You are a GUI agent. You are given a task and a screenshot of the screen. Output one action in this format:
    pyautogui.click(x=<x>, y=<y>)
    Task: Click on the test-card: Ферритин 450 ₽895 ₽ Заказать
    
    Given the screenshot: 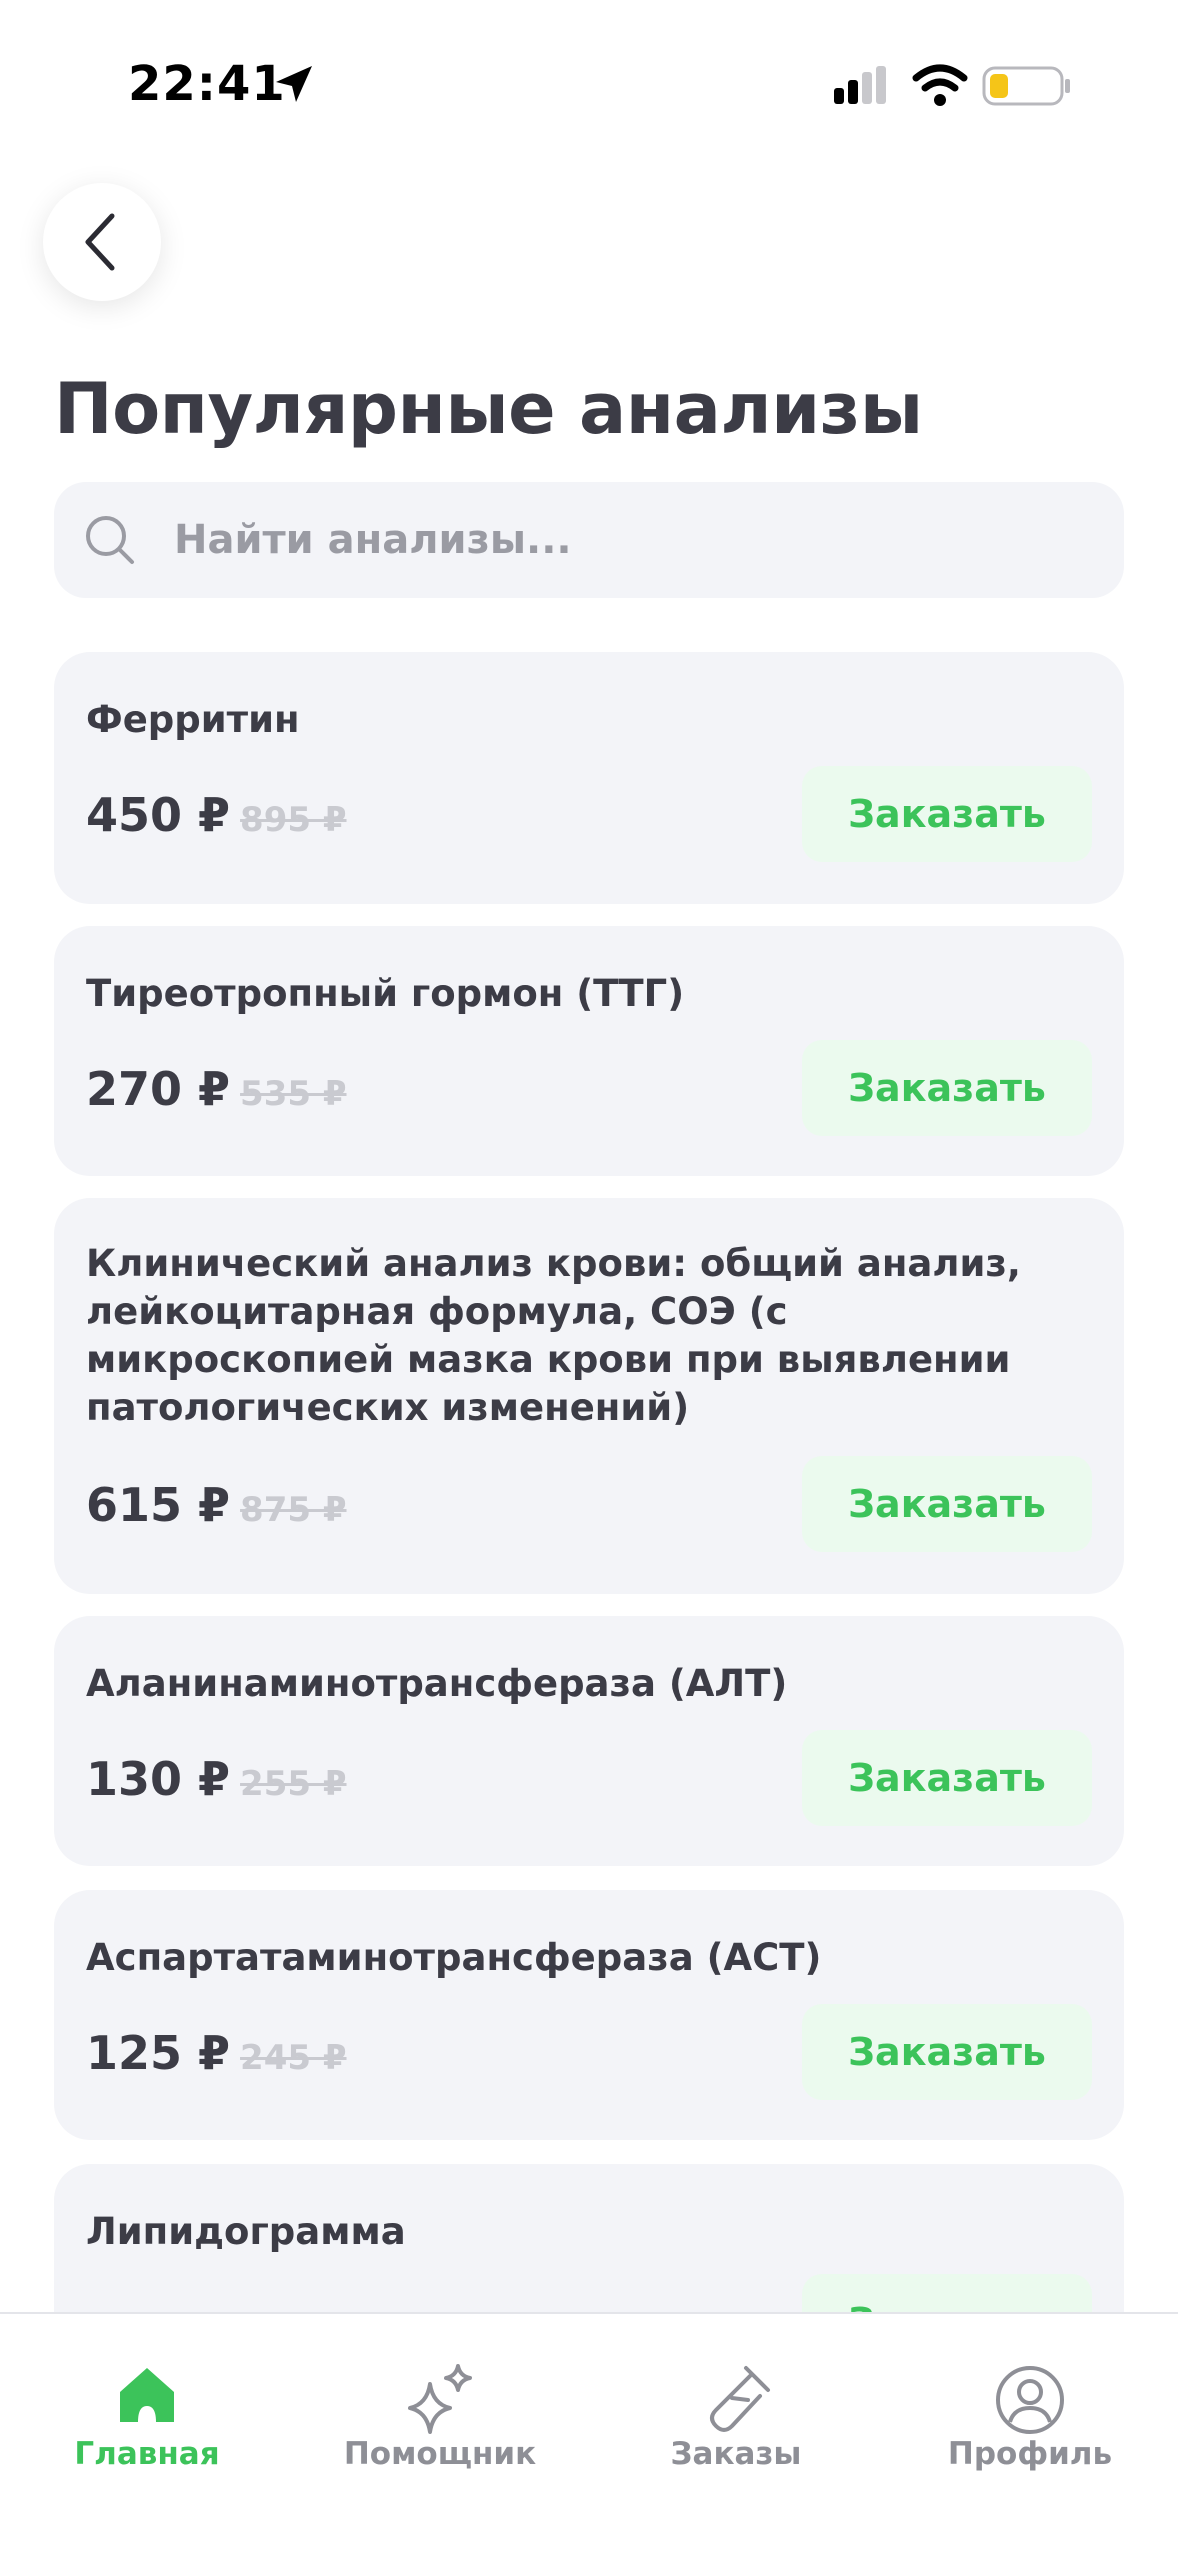 What is the action you would take?
    pyautogui.click(x=589, y=778)
    